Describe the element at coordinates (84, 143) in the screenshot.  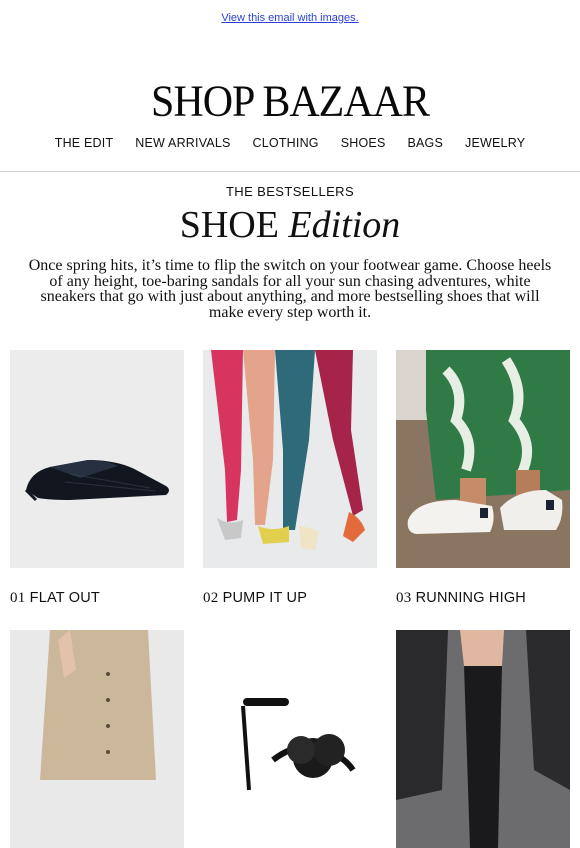
I see `nav-item-the-edit: THE EDIT` at that location.